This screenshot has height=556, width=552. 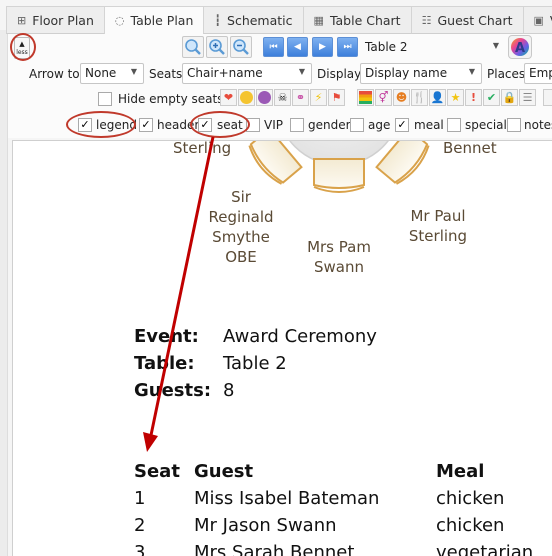 What do you see at coordinates (225, 73) in the screenshot?
I see `seats-value: Chair+name` at bounding box center [225, 73].